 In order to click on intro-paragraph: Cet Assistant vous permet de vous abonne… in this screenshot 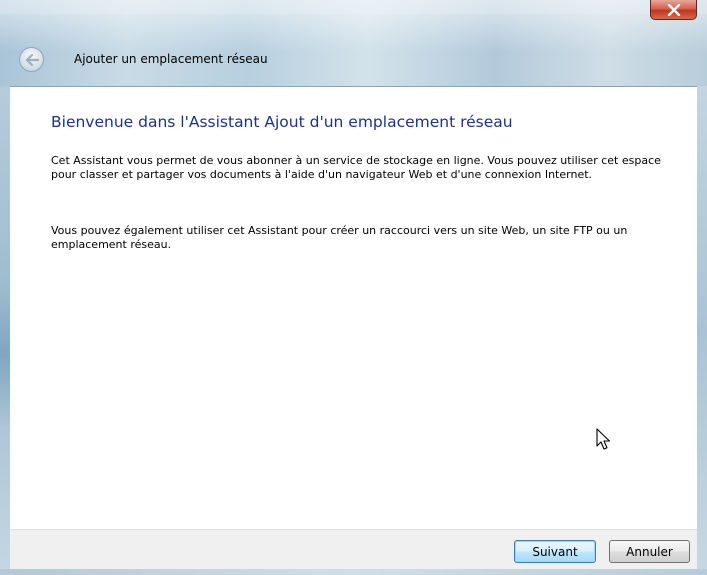, I will do `click(356, 167)`.